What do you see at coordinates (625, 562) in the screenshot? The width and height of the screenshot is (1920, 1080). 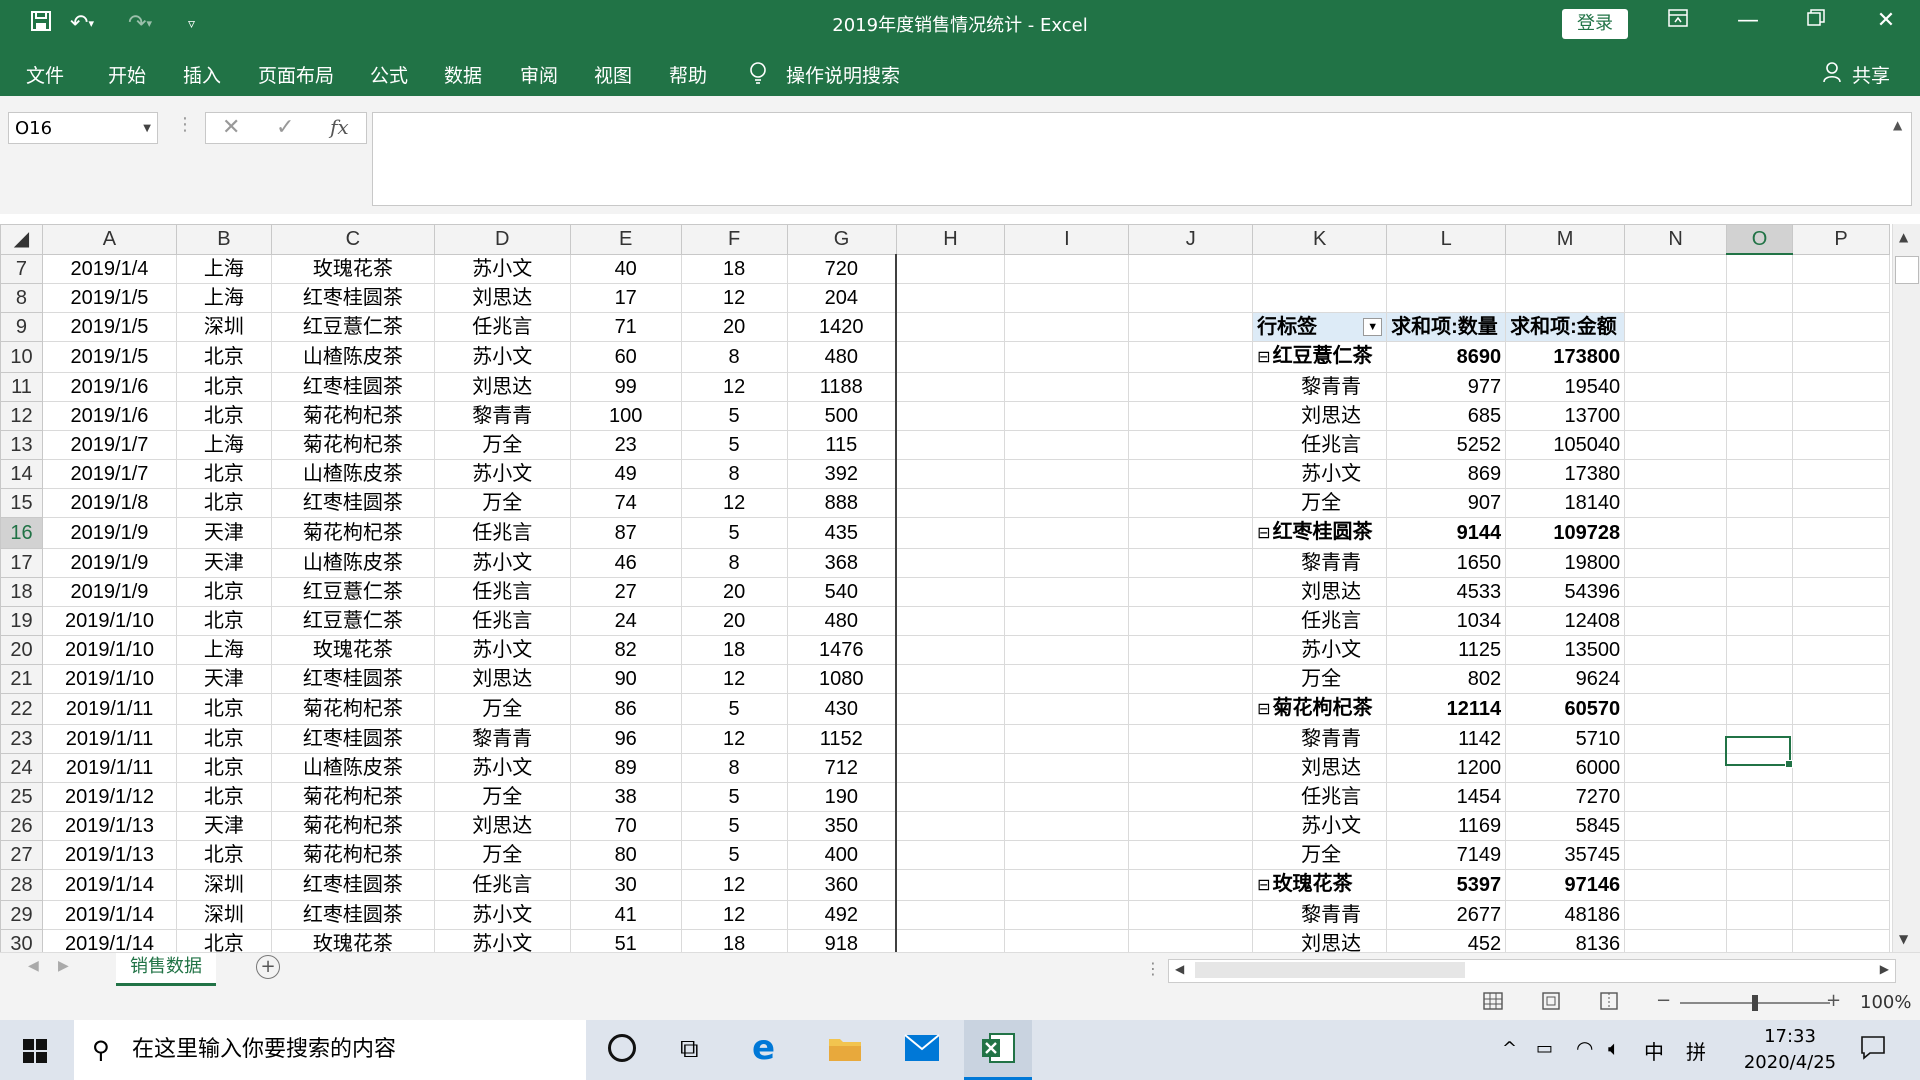 I see `cell-quantity: 46` at bounding box center [625, 562].